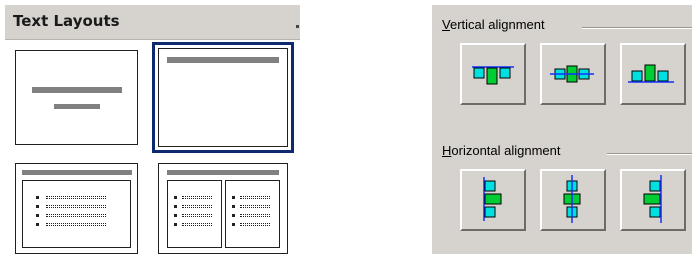  I want to click on align-top-icon, so click(493, 75).